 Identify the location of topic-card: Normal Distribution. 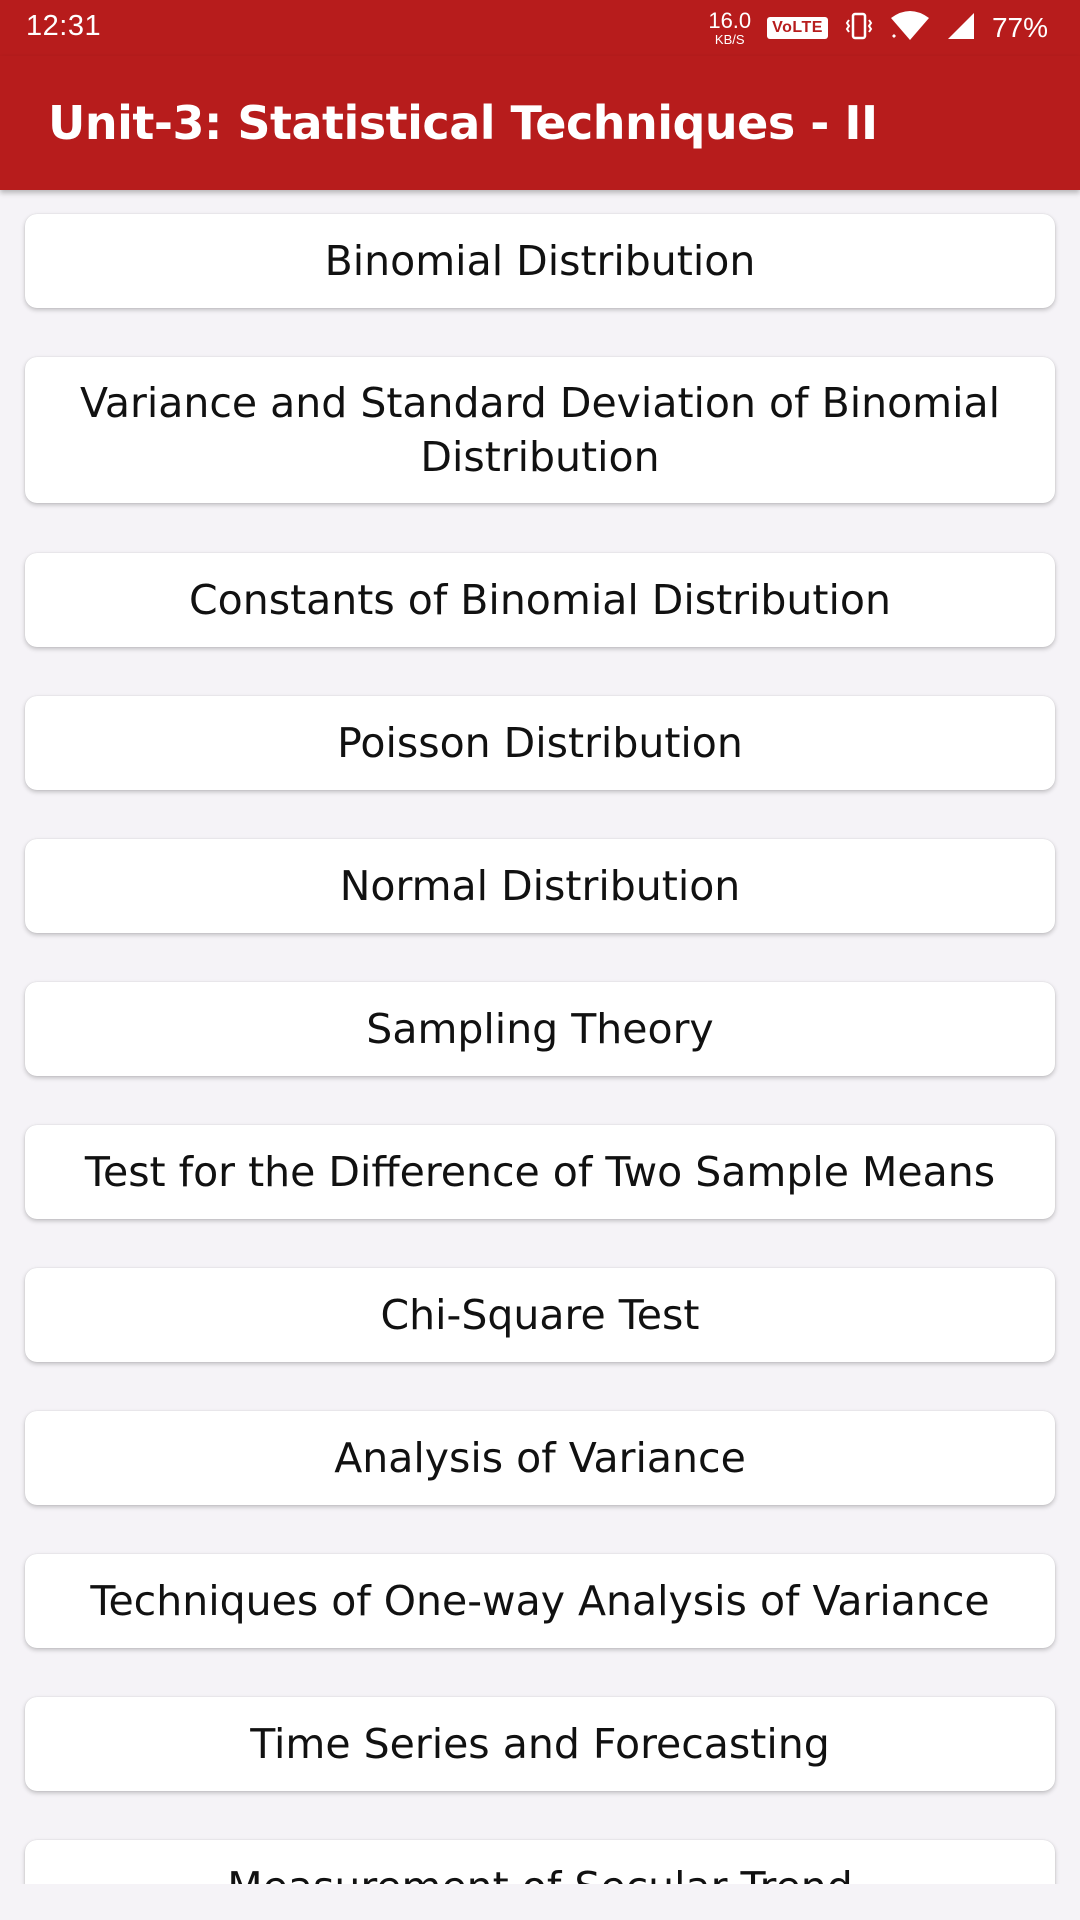
(540, 886).